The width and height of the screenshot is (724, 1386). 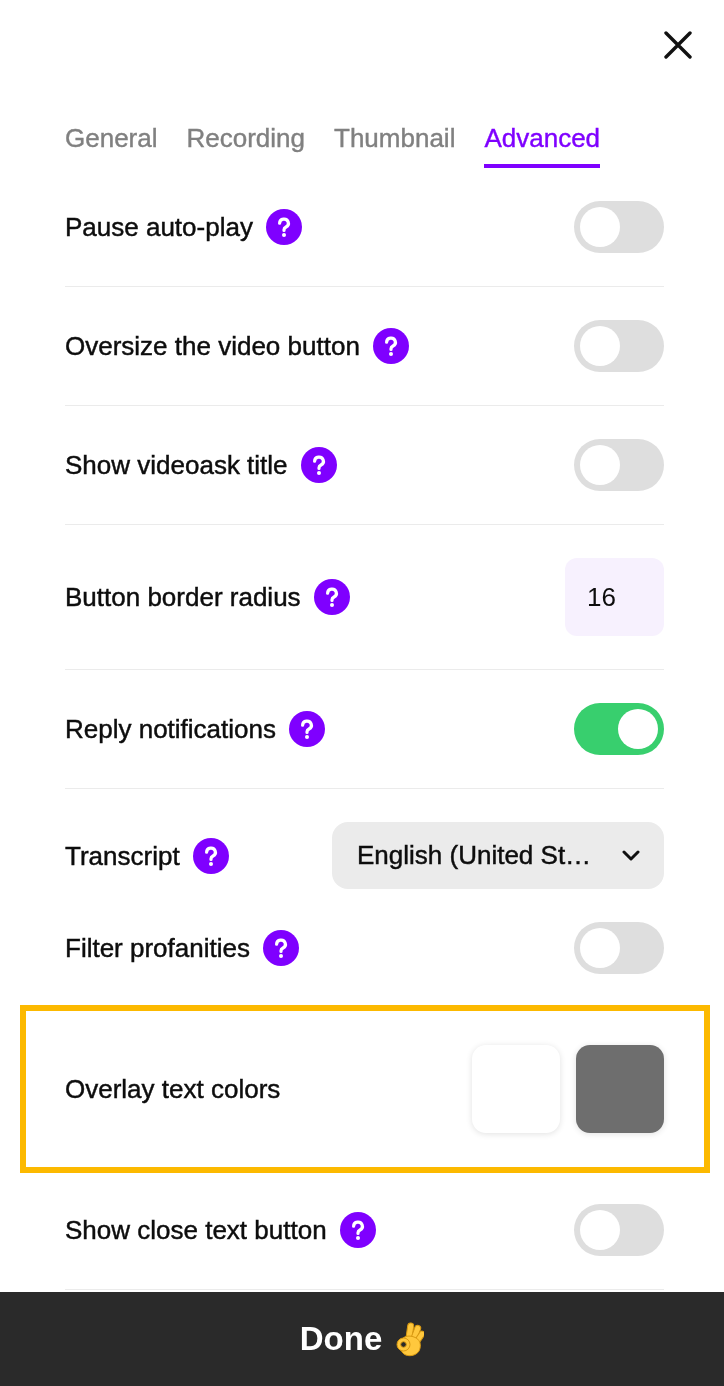 I want to click on ok-hand-icon, so click(x=409, y=1339).